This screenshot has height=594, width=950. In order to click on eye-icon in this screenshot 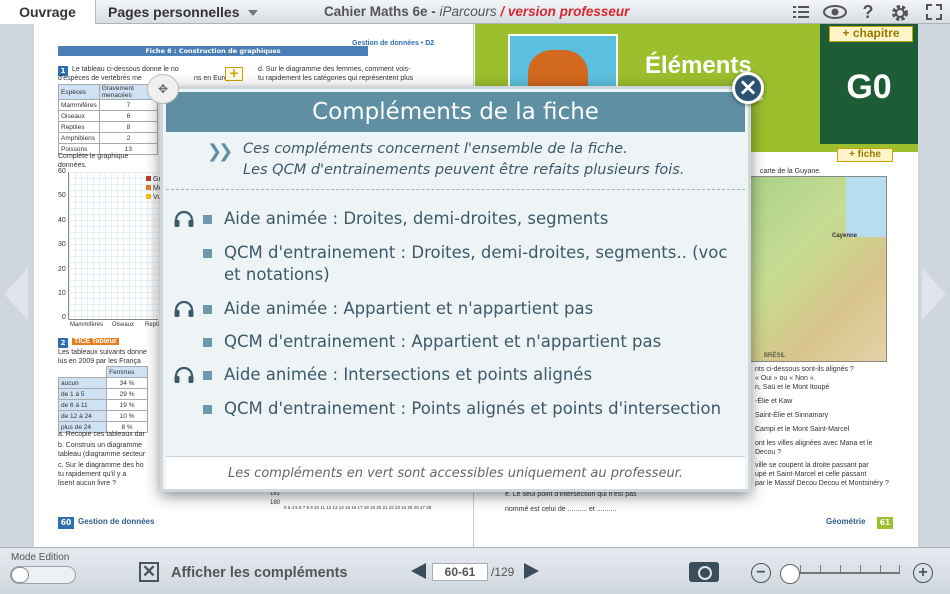, I will do `click(835, 12)`.